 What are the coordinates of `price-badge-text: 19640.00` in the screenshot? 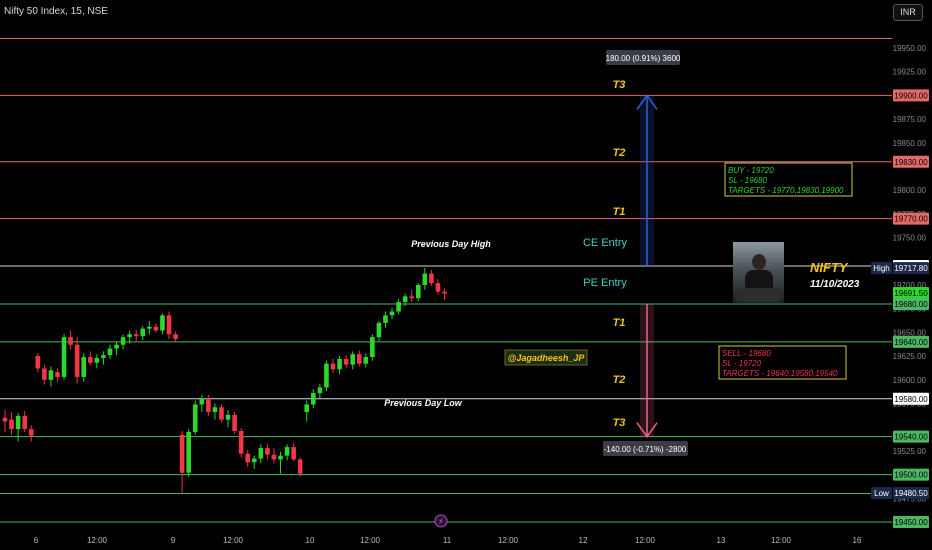 It's located at (911, 342).